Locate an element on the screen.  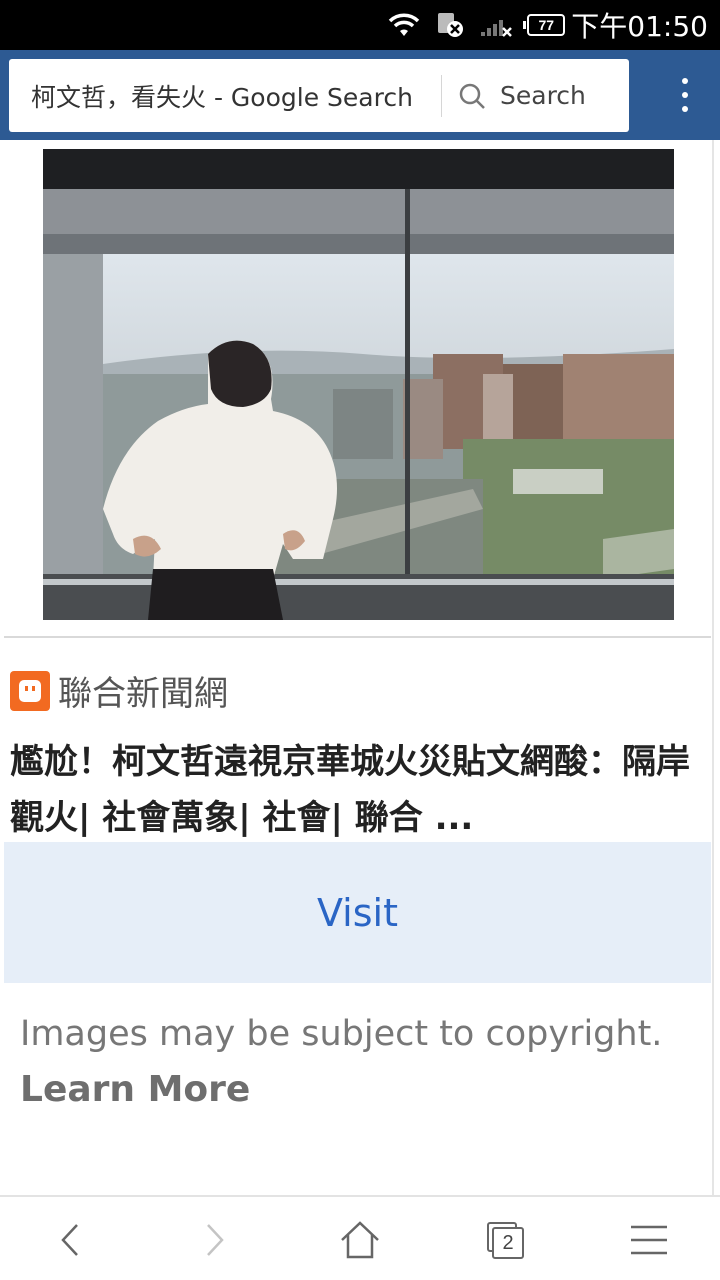
address-bar: 柯文哲，看失火 - Google Search Search is located at coordinates (319, 95).